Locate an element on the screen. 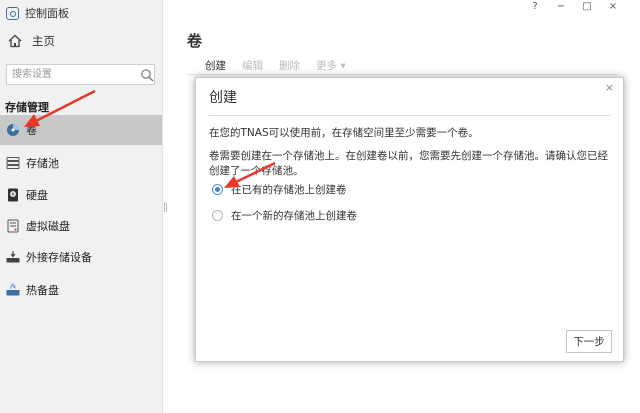 The width and height of the screenshot is (640, 413). app-header: 控制面板 is located at coordinates (37, 13).